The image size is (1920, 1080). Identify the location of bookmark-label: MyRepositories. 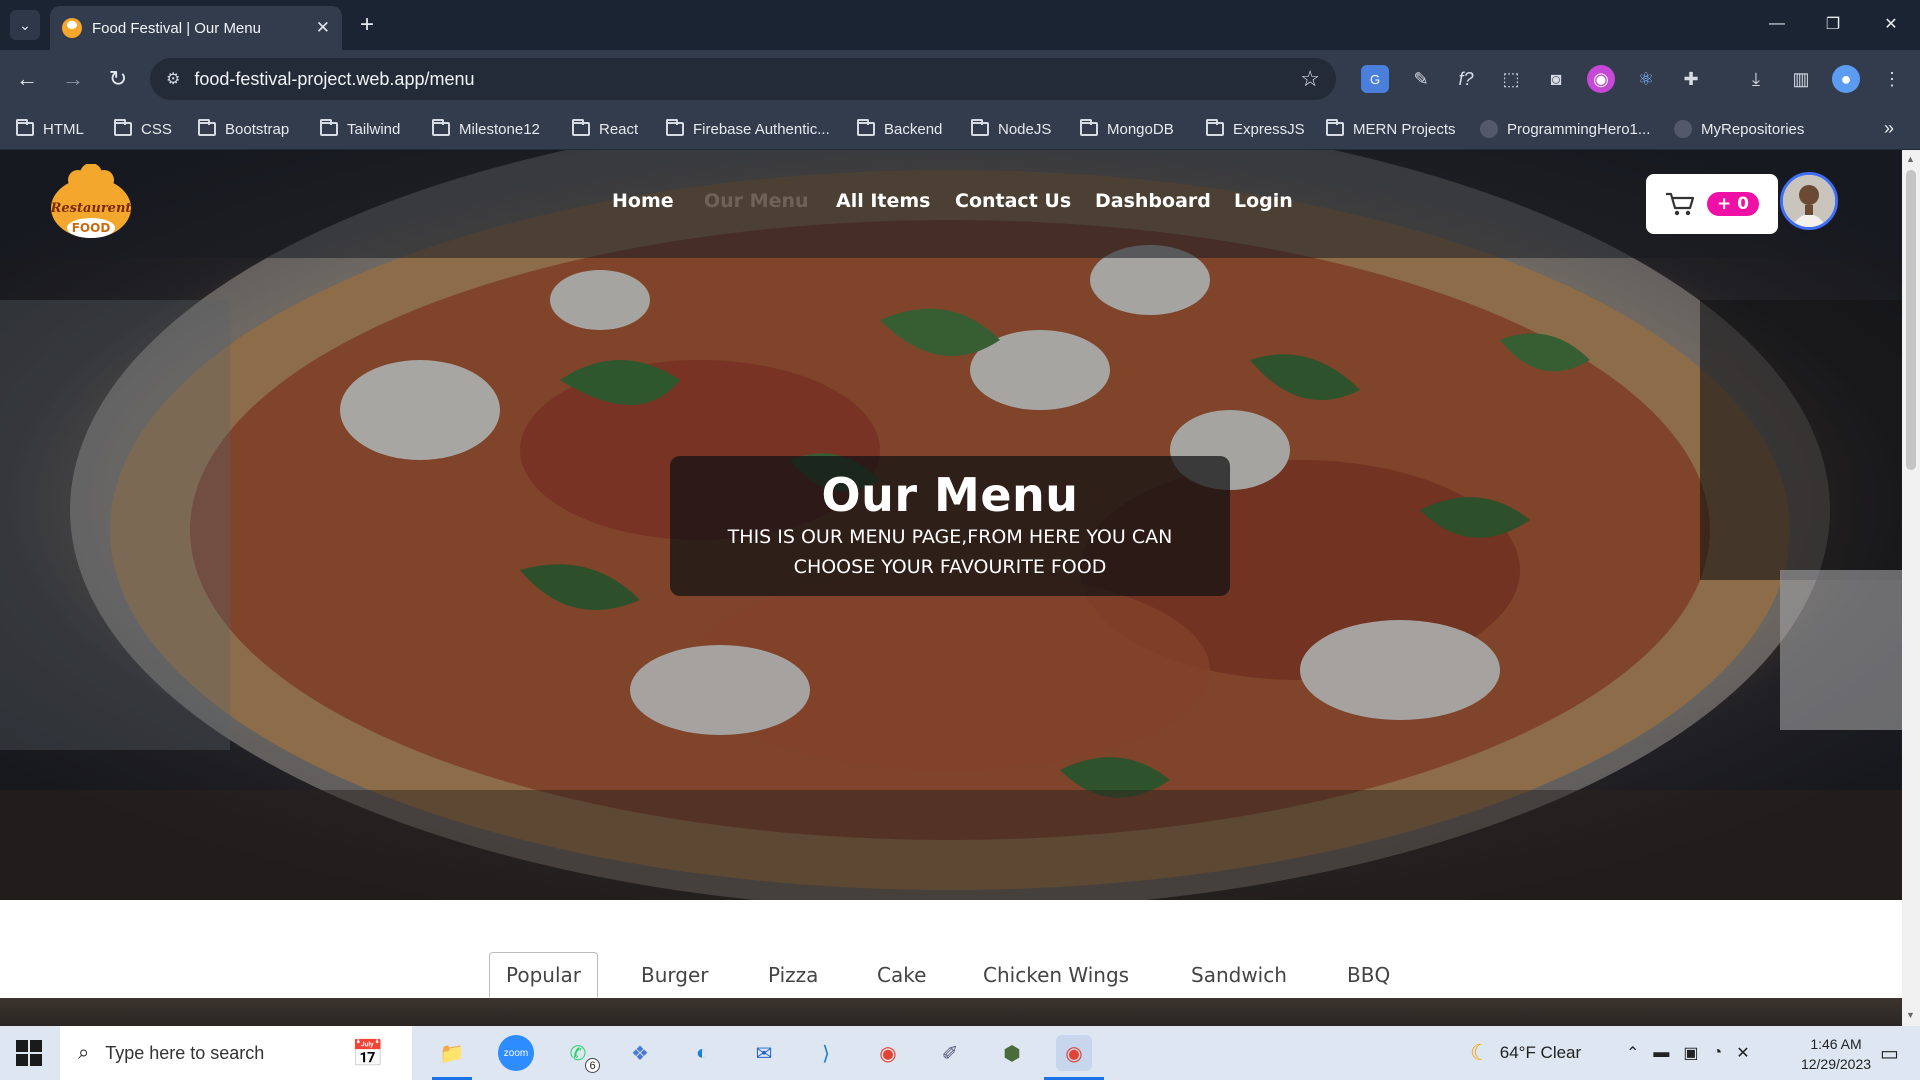
(1753, 129).